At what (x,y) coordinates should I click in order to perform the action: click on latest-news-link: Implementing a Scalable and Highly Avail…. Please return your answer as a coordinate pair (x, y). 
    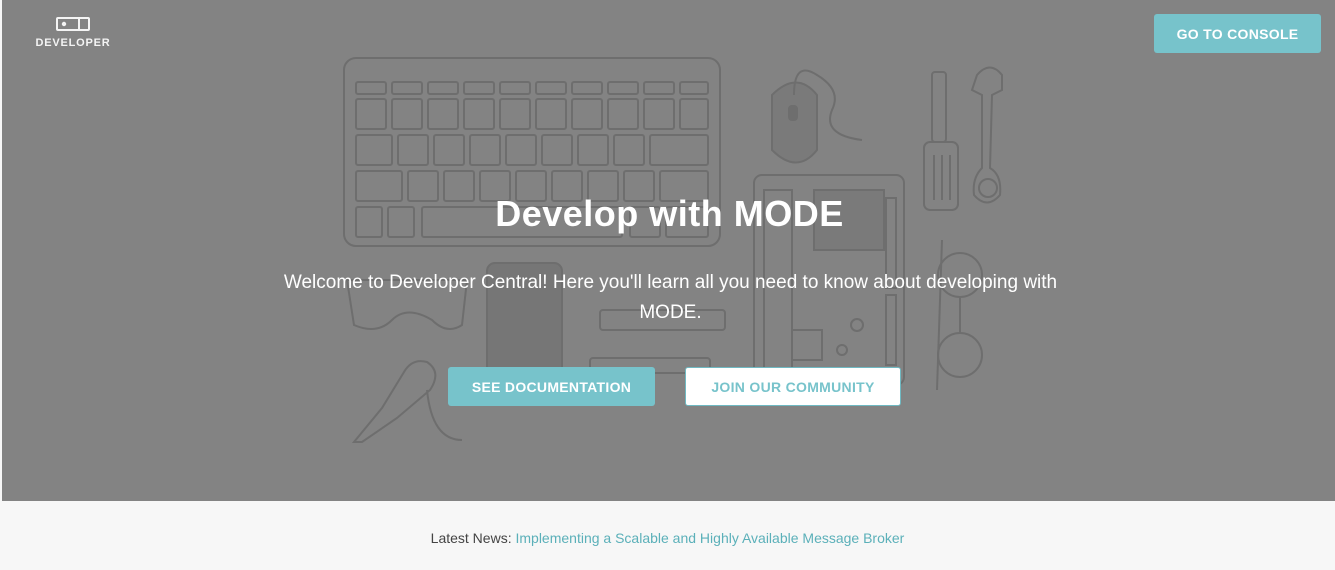
    Looking at the image, I should click on (709, 538).